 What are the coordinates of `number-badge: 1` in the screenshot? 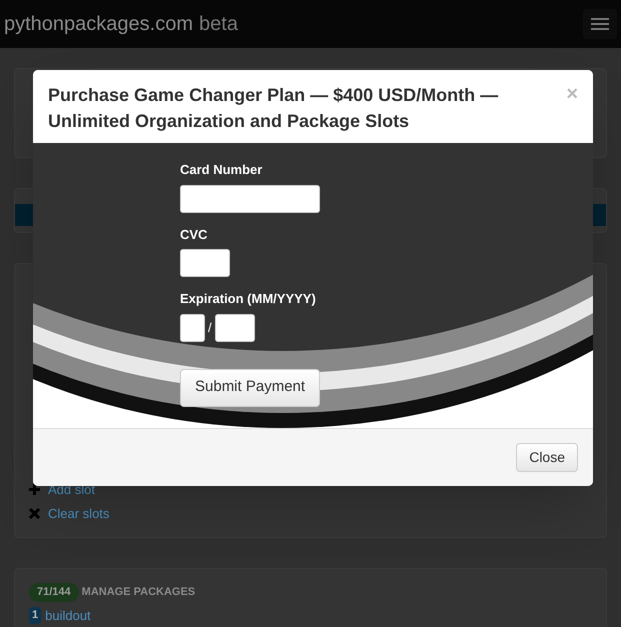 It's located at (35, 615).